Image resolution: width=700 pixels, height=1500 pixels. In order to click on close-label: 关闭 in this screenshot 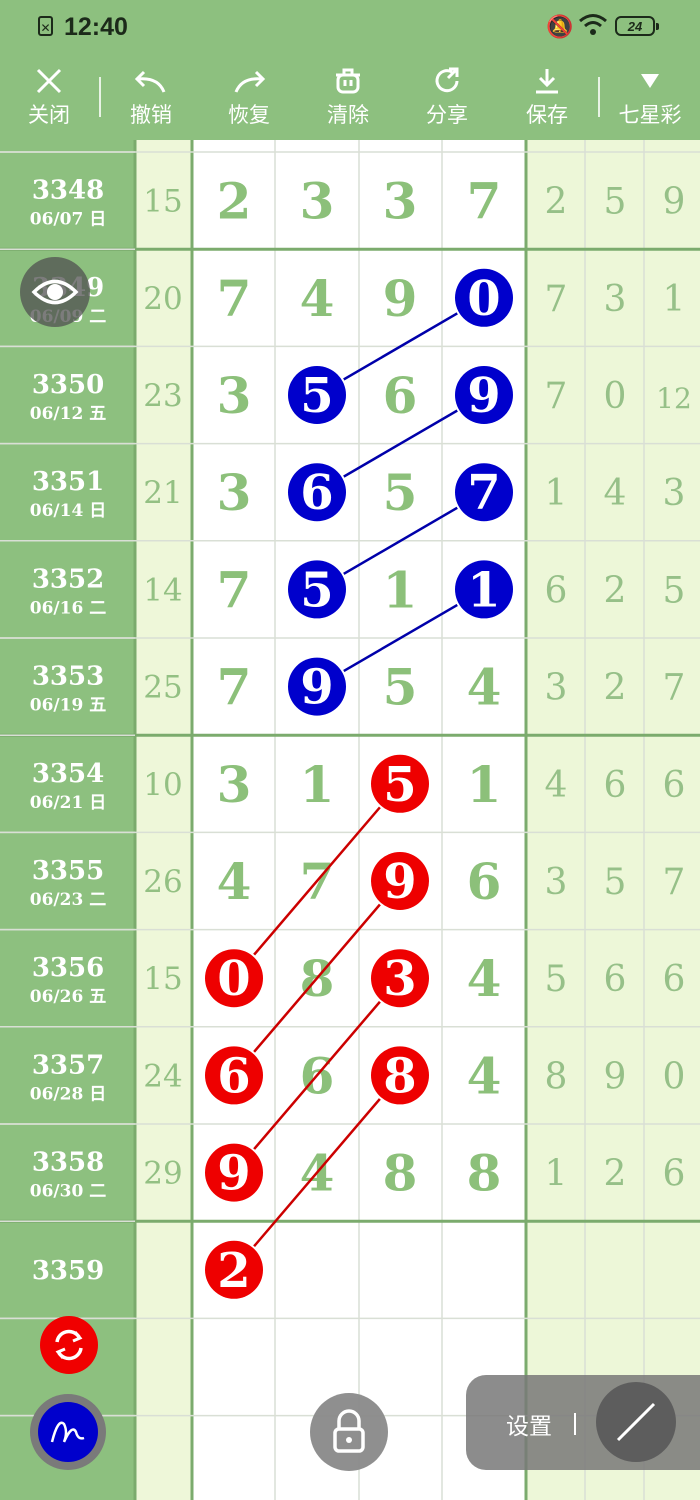, I will do `click(49, 115)`.